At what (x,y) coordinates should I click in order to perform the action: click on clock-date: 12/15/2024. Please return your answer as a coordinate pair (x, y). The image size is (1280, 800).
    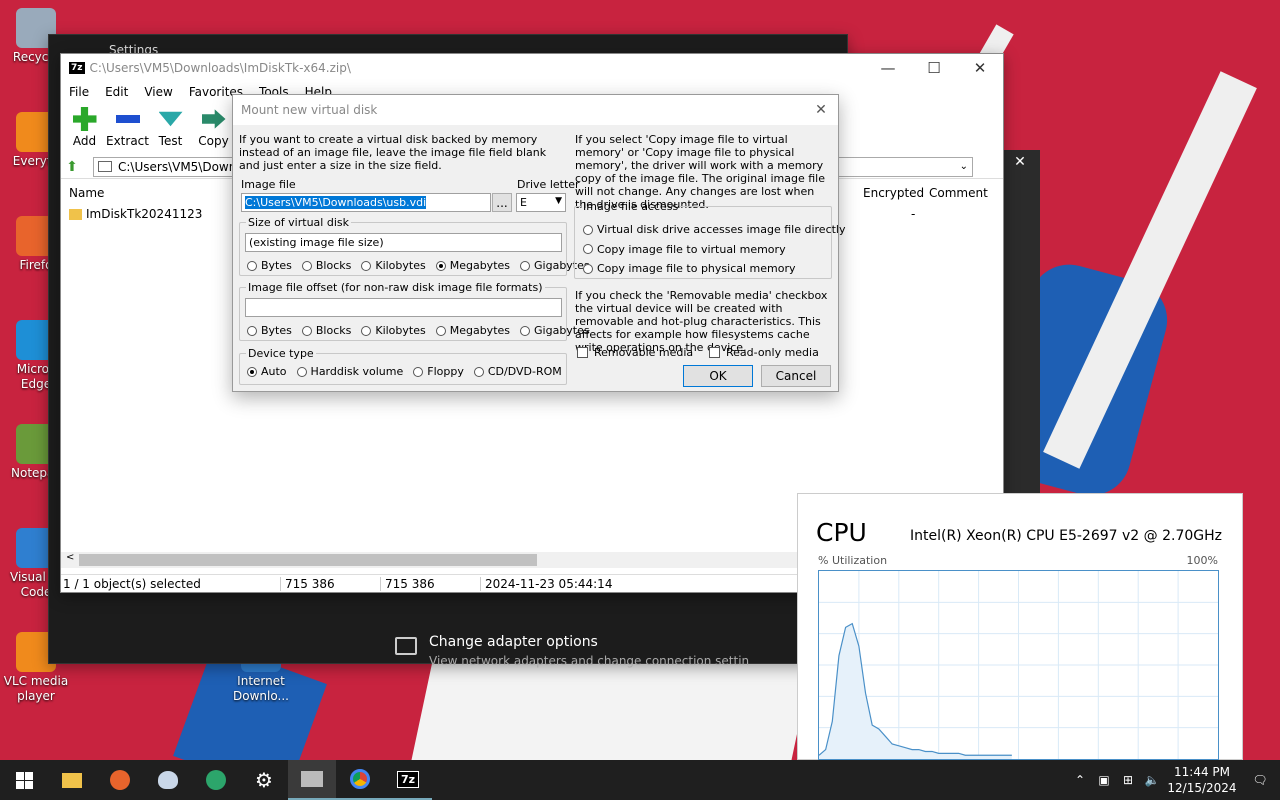
    Looking at the image, I should click on (1202, 788).